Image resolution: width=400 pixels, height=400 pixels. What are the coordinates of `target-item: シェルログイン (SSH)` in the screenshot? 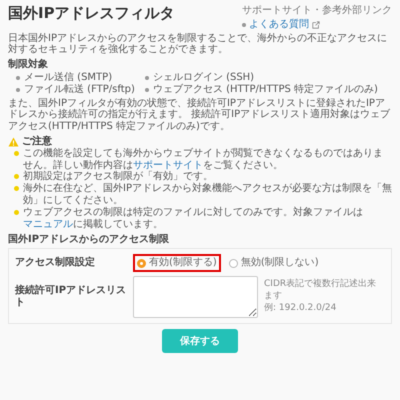 It's located at (203, 78).